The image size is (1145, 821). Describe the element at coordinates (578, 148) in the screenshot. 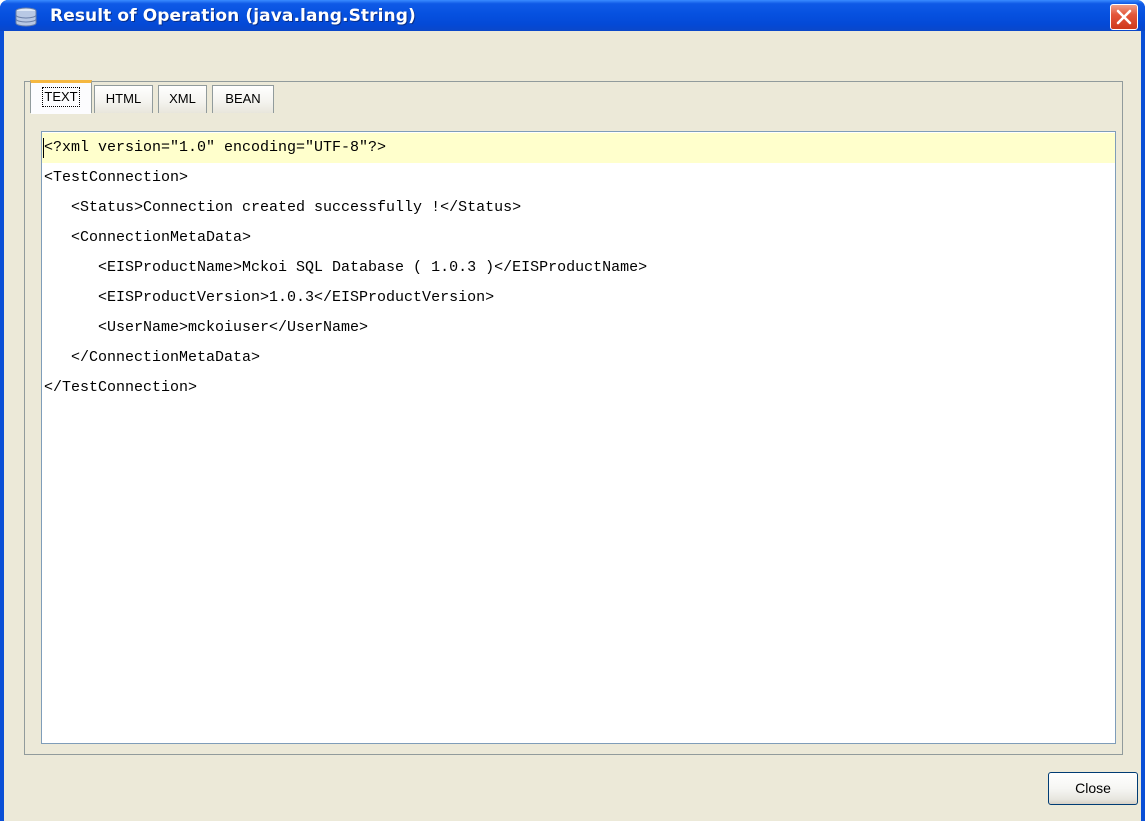

I see `text-line: <?xml version="1.0" encoding="UTF-8"?>` at that location.